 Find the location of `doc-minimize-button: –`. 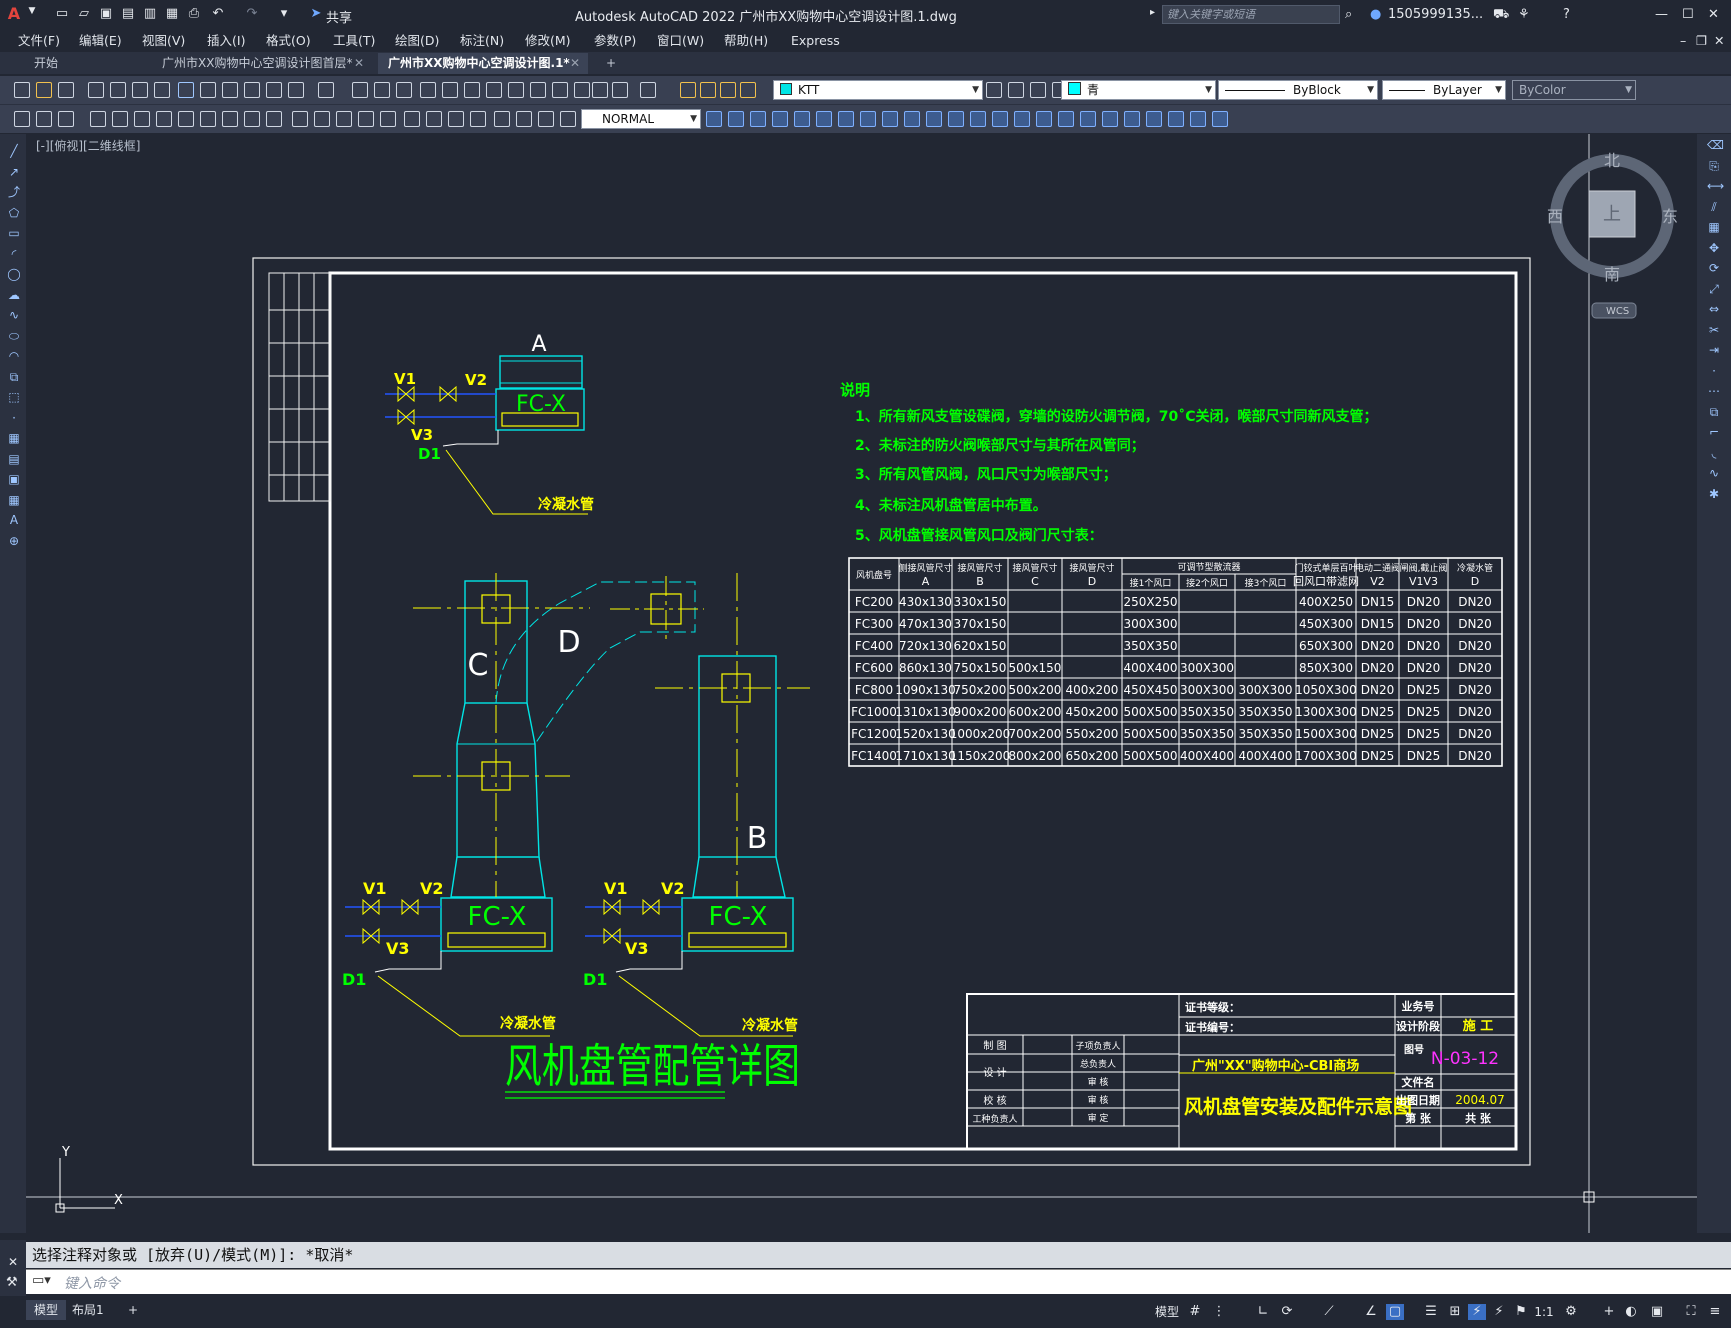

doc-minimize-button: – is located at coordinates (1683, 41).